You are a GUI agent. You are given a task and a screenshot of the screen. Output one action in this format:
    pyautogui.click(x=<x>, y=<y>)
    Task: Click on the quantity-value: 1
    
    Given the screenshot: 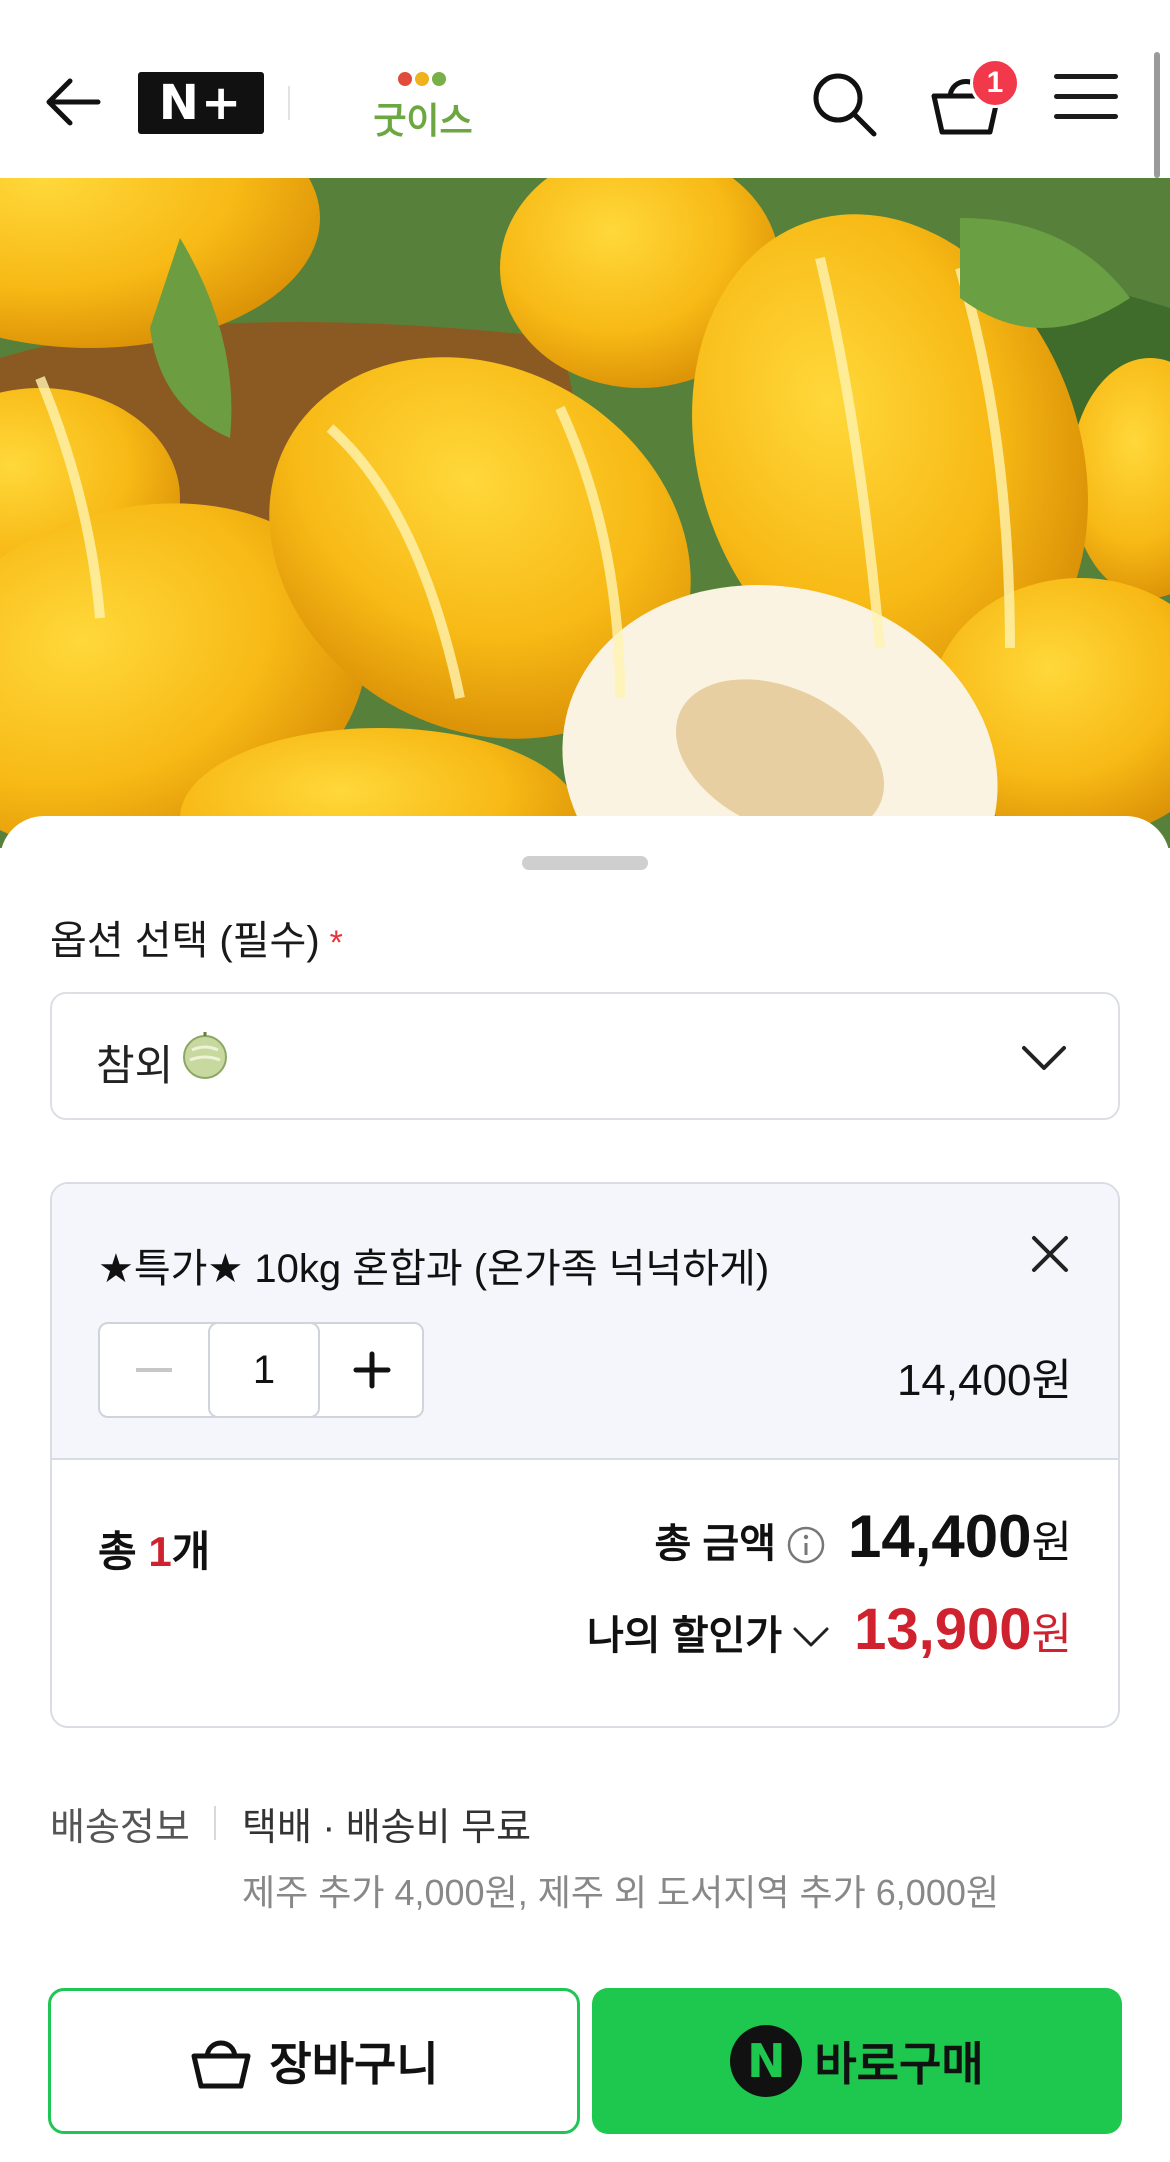 What is the action you would take?
    pyautogui.click(x=264, y=1370)
    